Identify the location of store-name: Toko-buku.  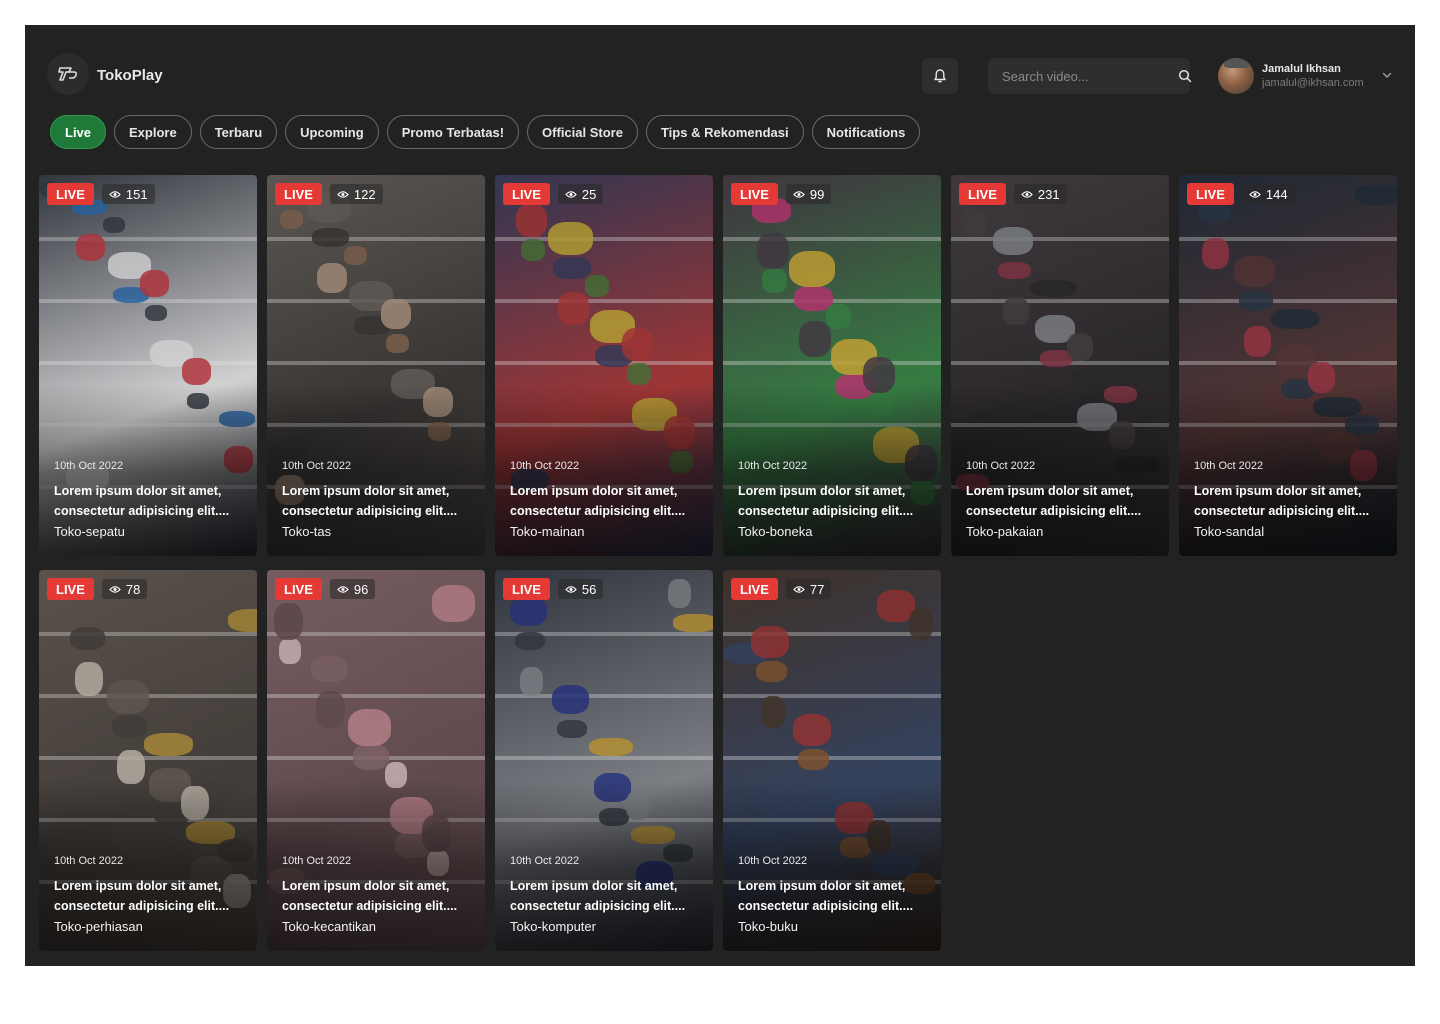
(768, 926).